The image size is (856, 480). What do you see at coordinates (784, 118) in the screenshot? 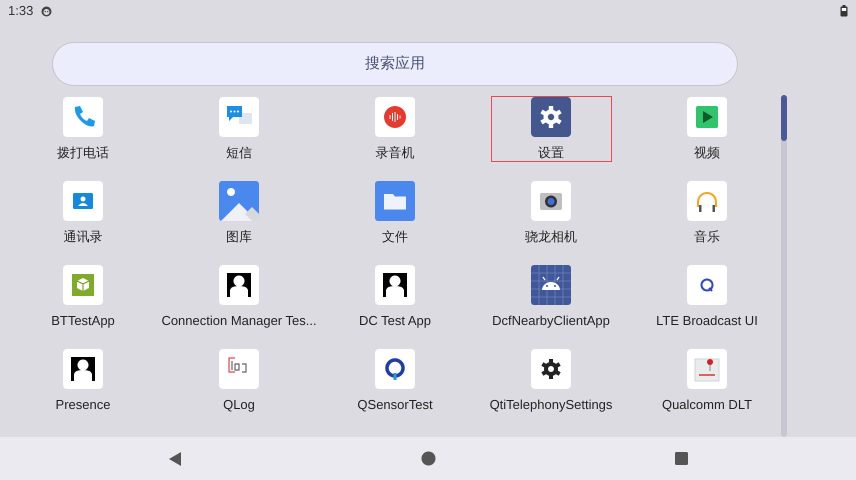
I see `scrollbar-thumb` at bounding box center [784, 118].